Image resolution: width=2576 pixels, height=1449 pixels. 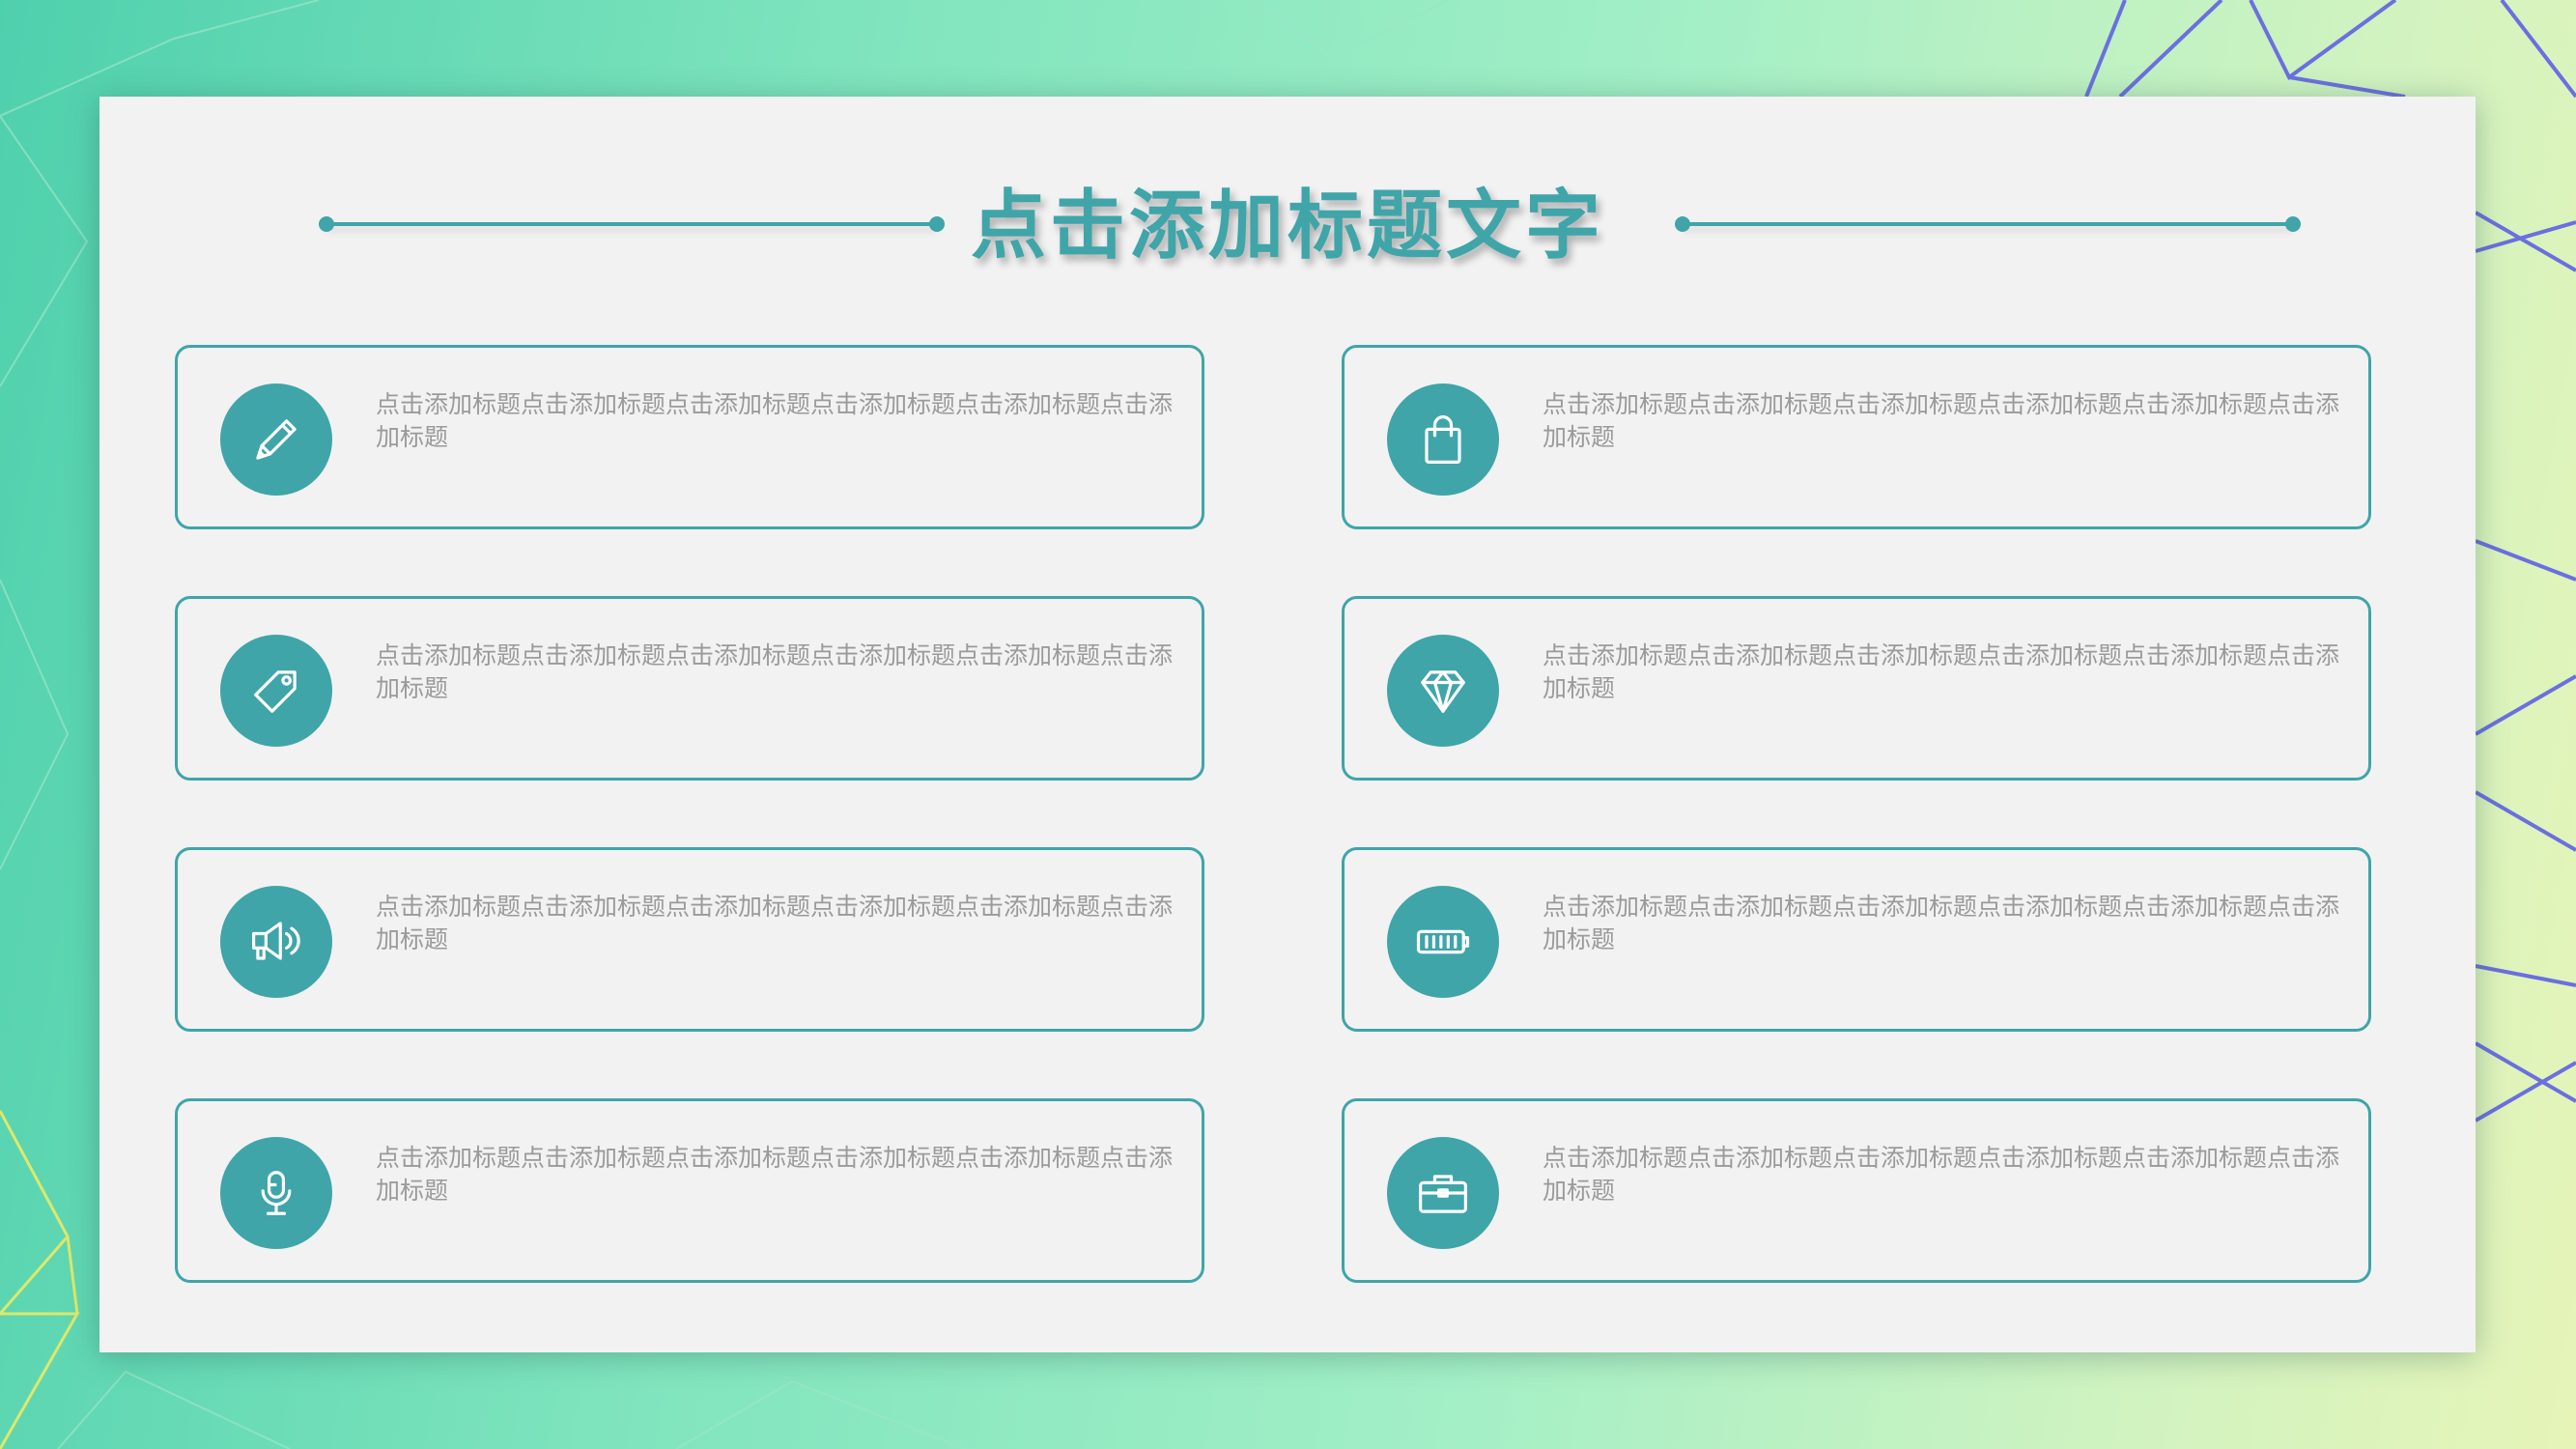 I want to click on tag-icon, so click(x=275, y=691).